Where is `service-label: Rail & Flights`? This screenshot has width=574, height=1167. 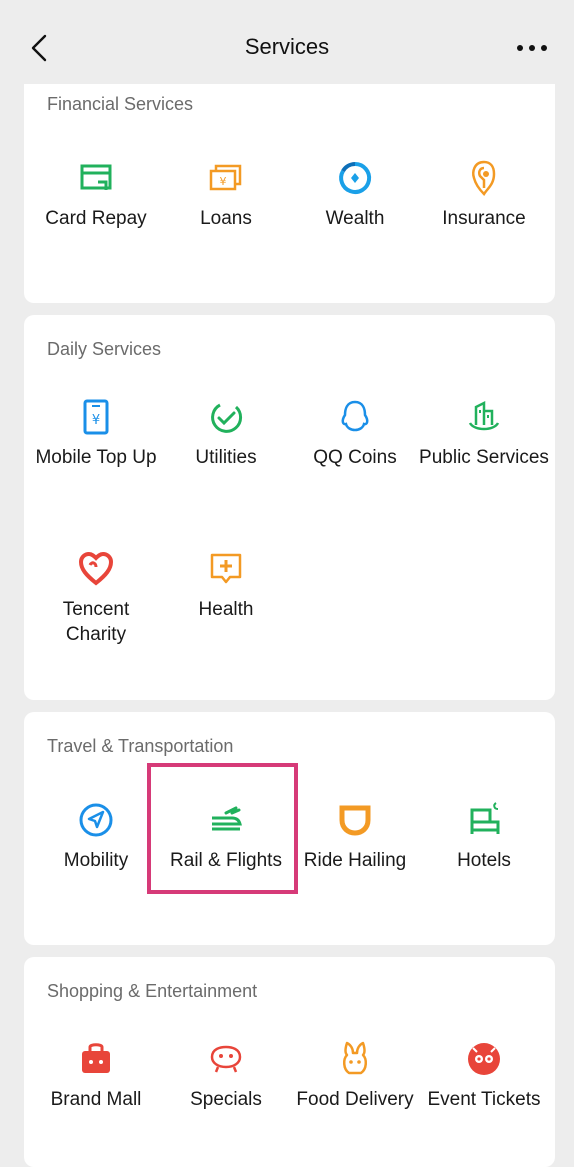 service-label: Rail & Flights is located at coordinates (226, 860).